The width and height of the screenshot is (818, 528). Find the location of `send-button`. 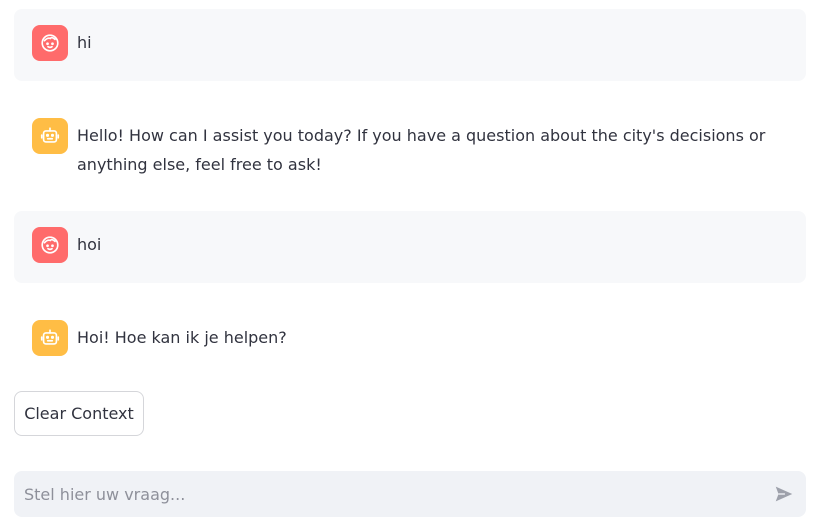

send-button is located at coordinates (784, 494).